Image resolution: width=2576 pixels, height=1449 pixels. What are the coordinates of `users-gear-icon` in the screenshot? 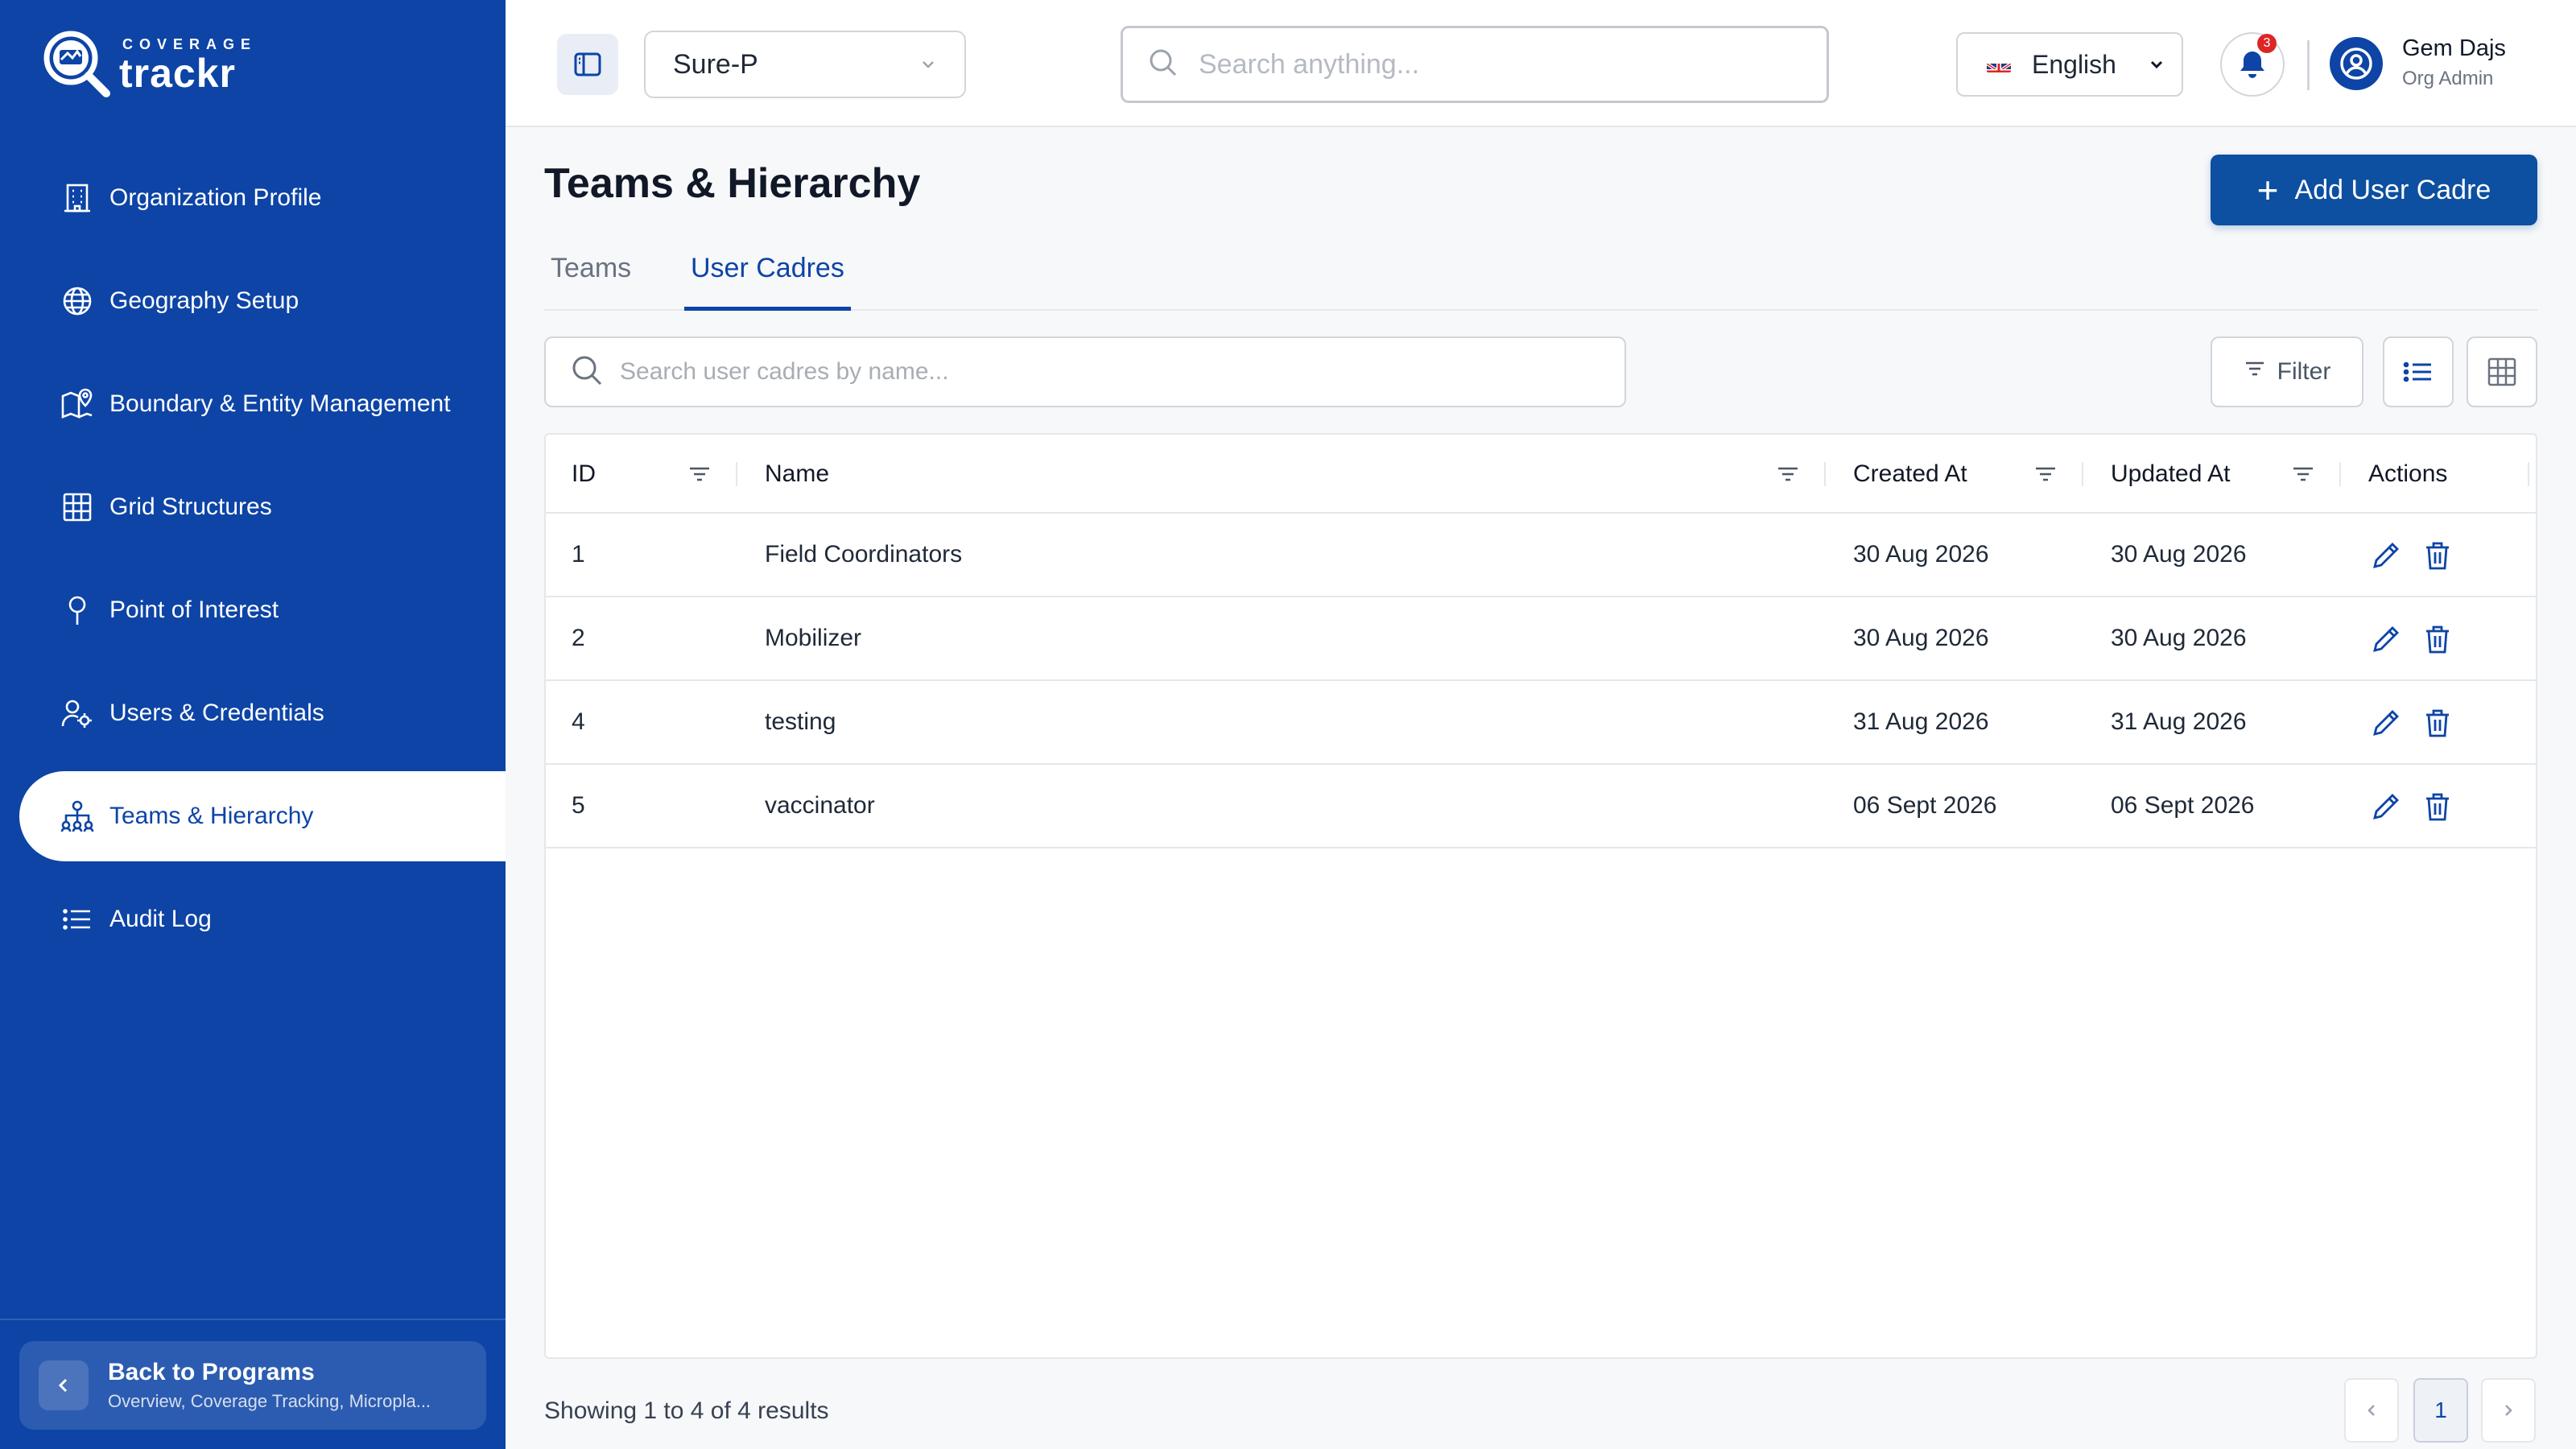 It's located at (77, 713).